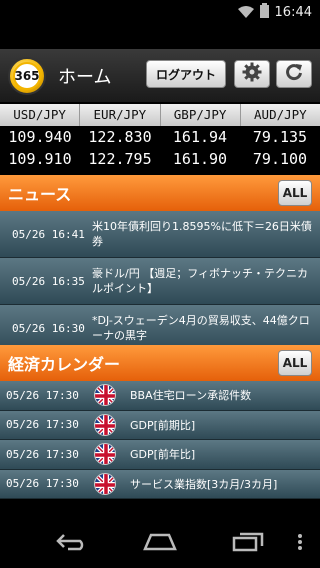 The width and height of the screenshot is (320, 568). Describe the element at coordinates (160, 363) in the screenshot. I see `calendar-section-header: 経済カレンダー ALL` at that location.